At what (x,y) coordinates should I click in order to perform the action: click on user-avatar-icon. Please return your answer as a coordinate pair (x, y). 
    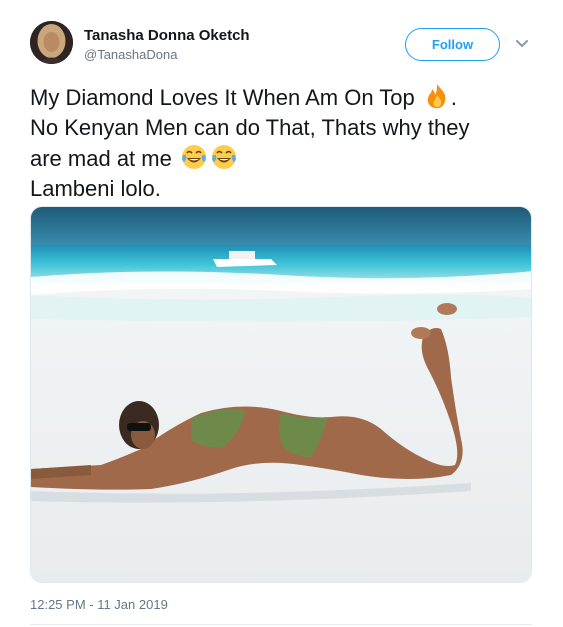
    Looking at the image, I should click on (51, 42).